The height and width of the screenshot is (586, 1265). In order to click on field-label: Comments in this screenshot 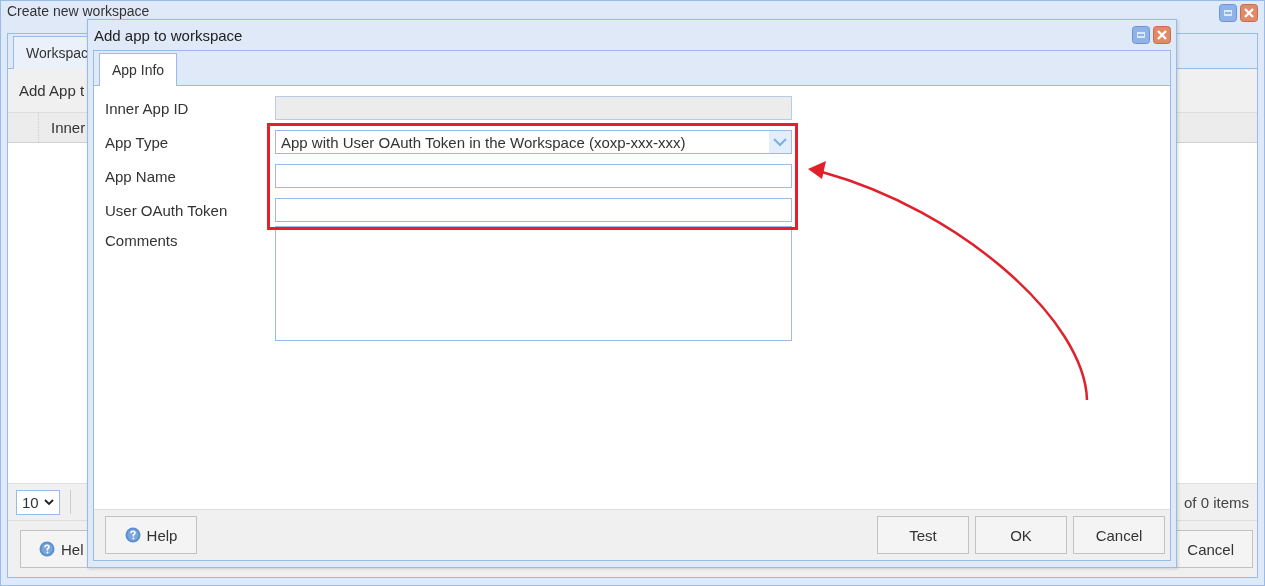, I will do `click(142, 240)`.